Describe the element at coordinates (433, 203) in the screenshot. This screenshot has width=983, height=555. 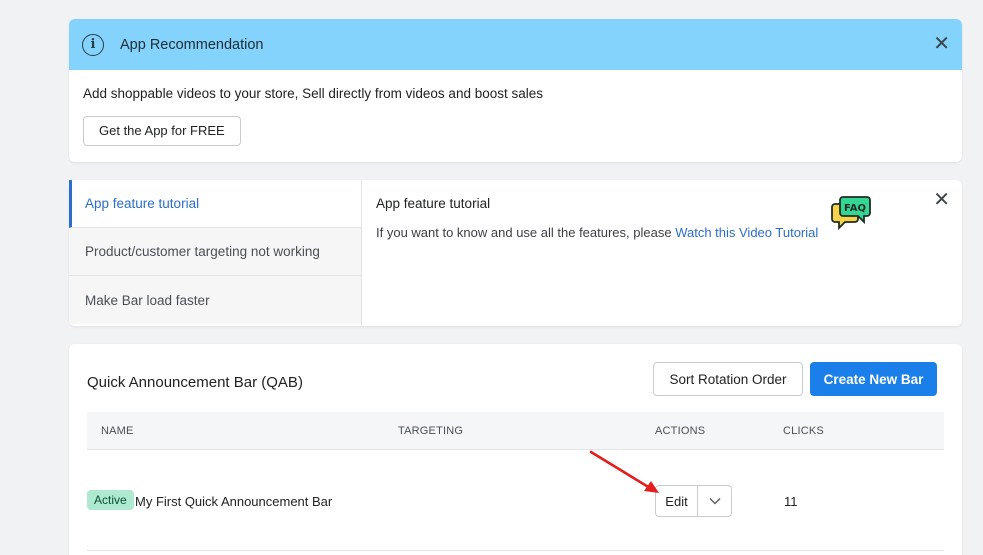
I see `faq-content-title: App feature tutorial` at that location.